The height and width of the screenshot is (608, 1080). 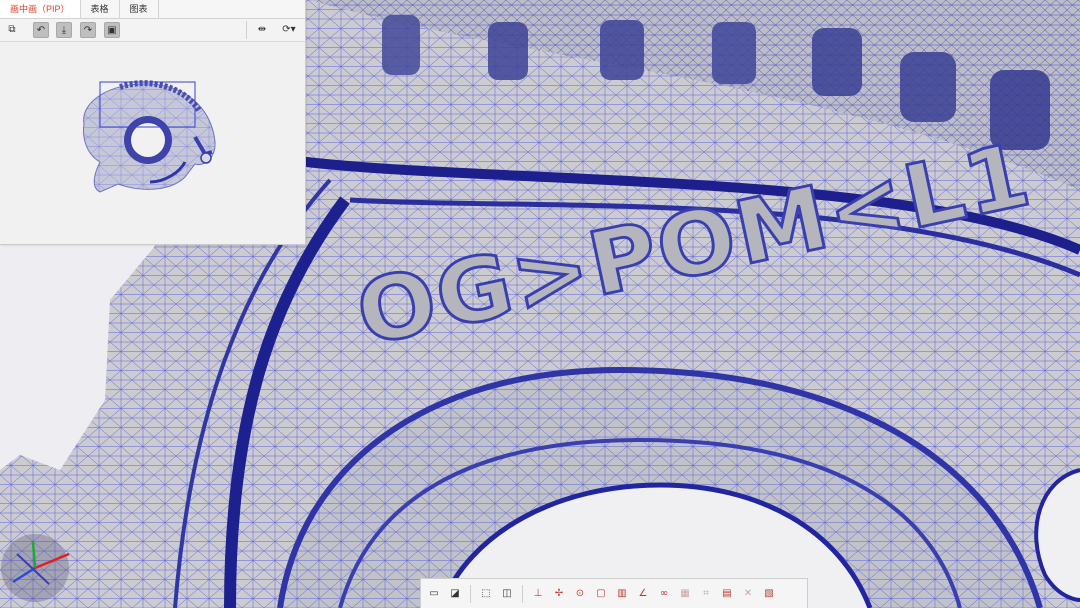 I want to click on download-icon: ⤓, so click(x=64, y=30).